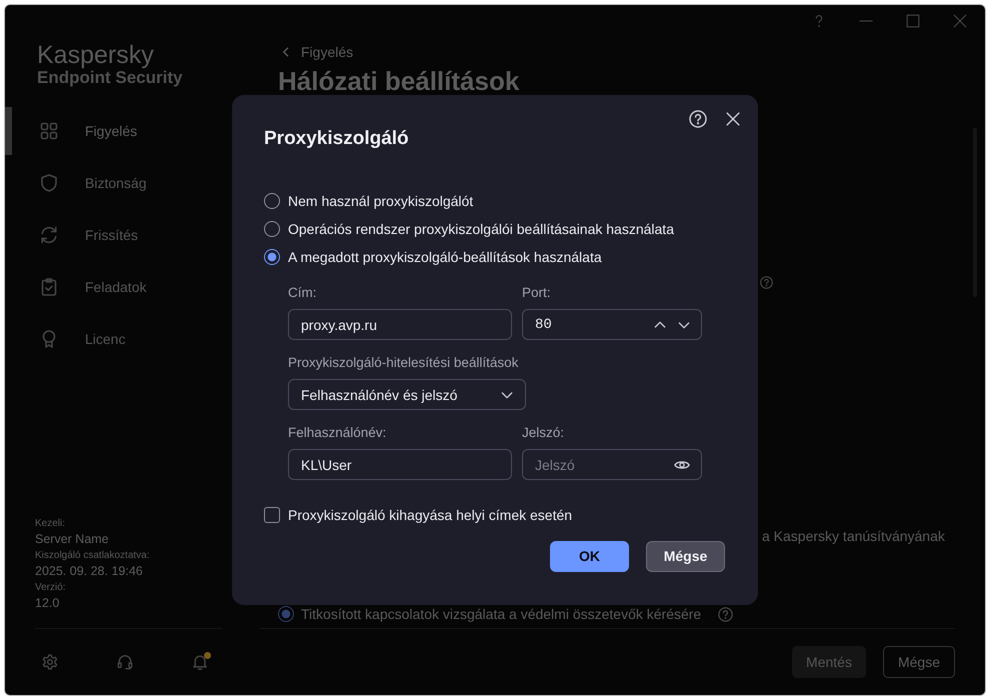 This screenshot has height=700, width=990. I want to click on settings-icon, so click(50, 662).